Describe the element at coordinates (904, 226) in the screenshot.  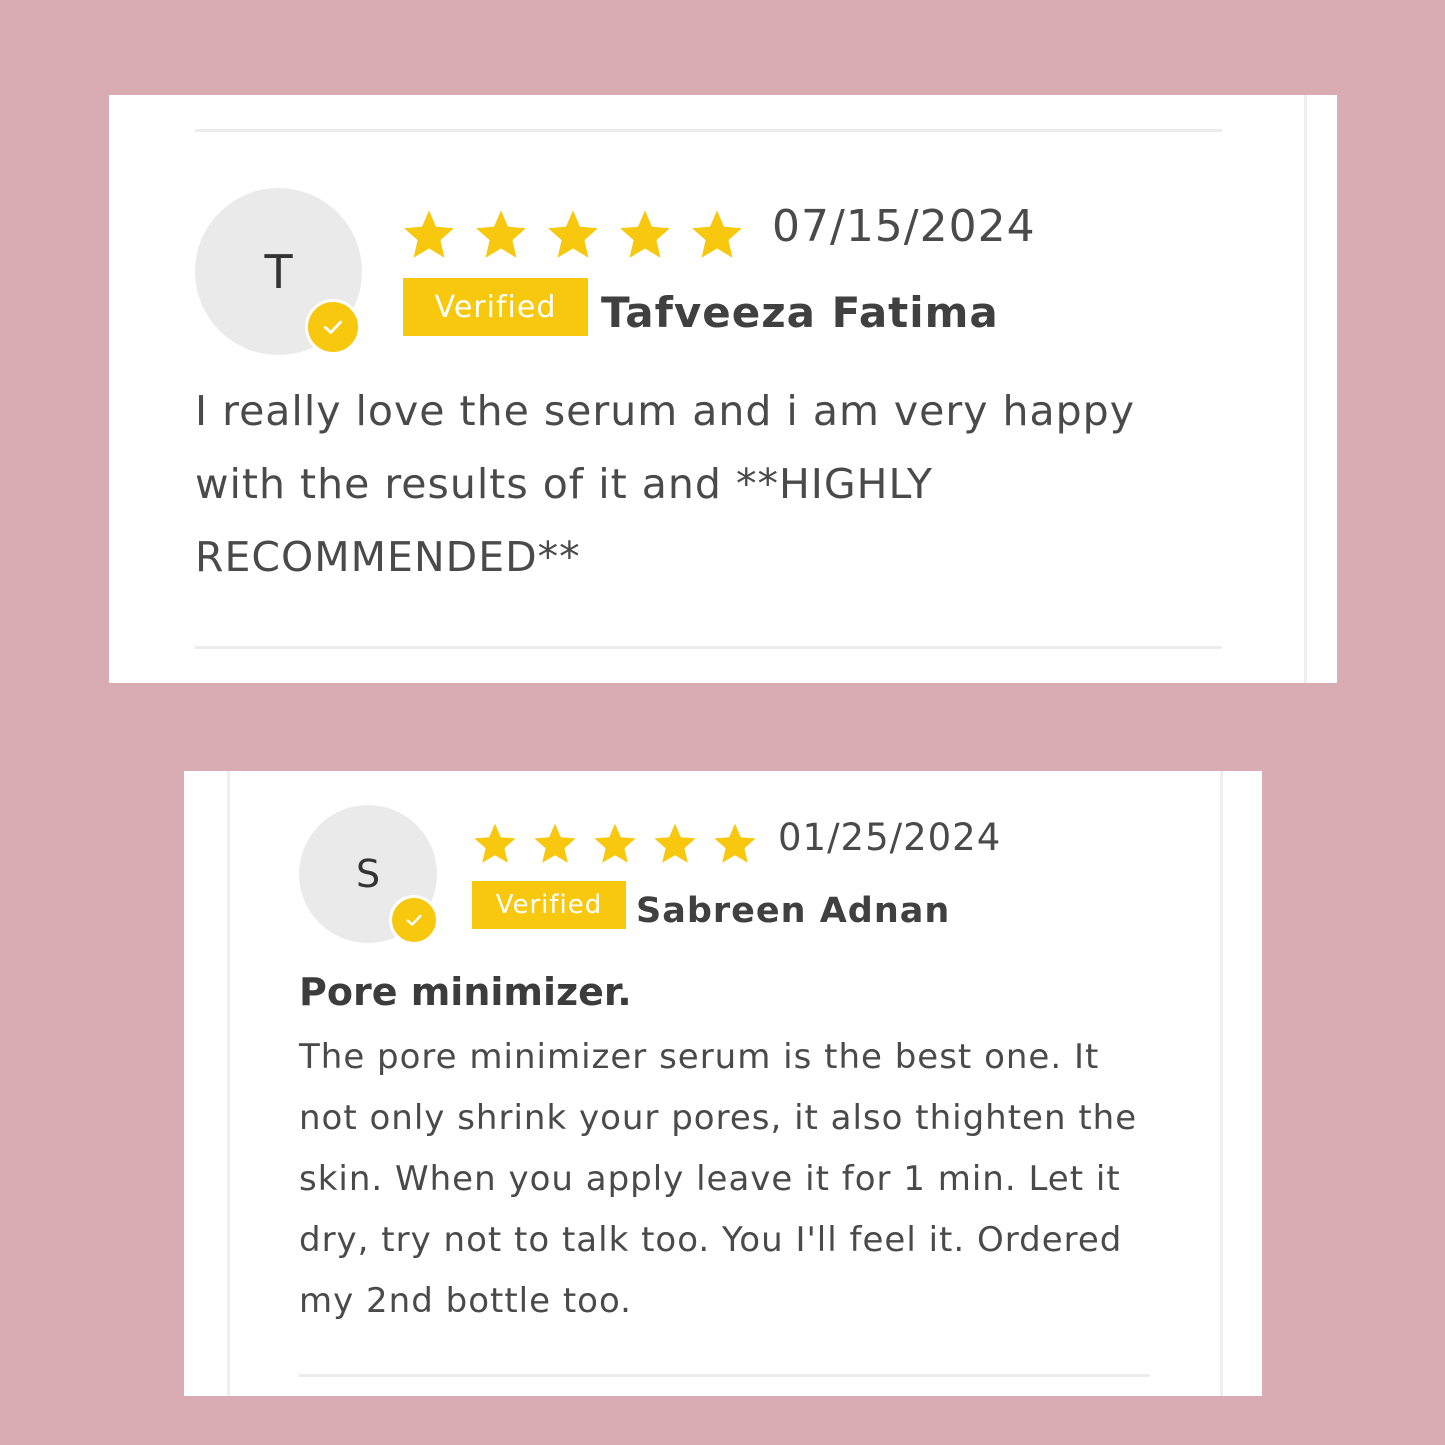
I see `review-date: 07/15/2024` at that location.